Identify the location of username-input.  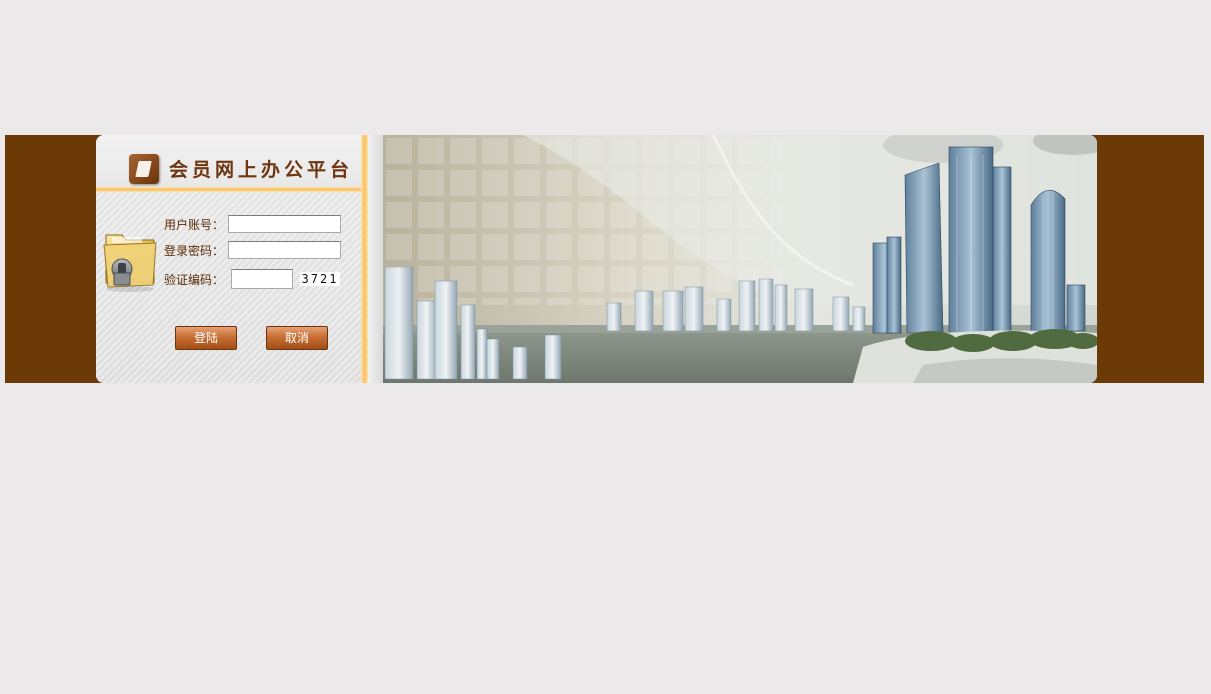
(284, 224).